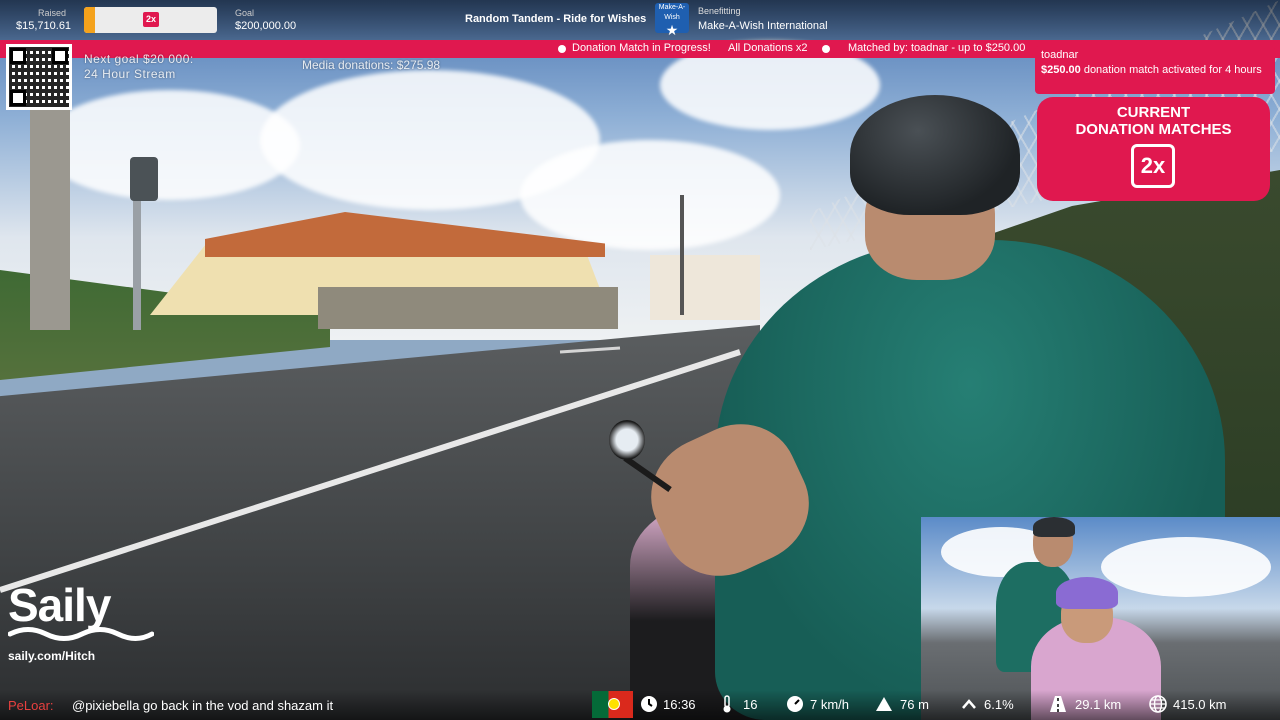 The width and height of the screenshot is (1280, 720). Describe the element at coordinates (144, 179) in the screenshot. I see `traffic-light` at that location.